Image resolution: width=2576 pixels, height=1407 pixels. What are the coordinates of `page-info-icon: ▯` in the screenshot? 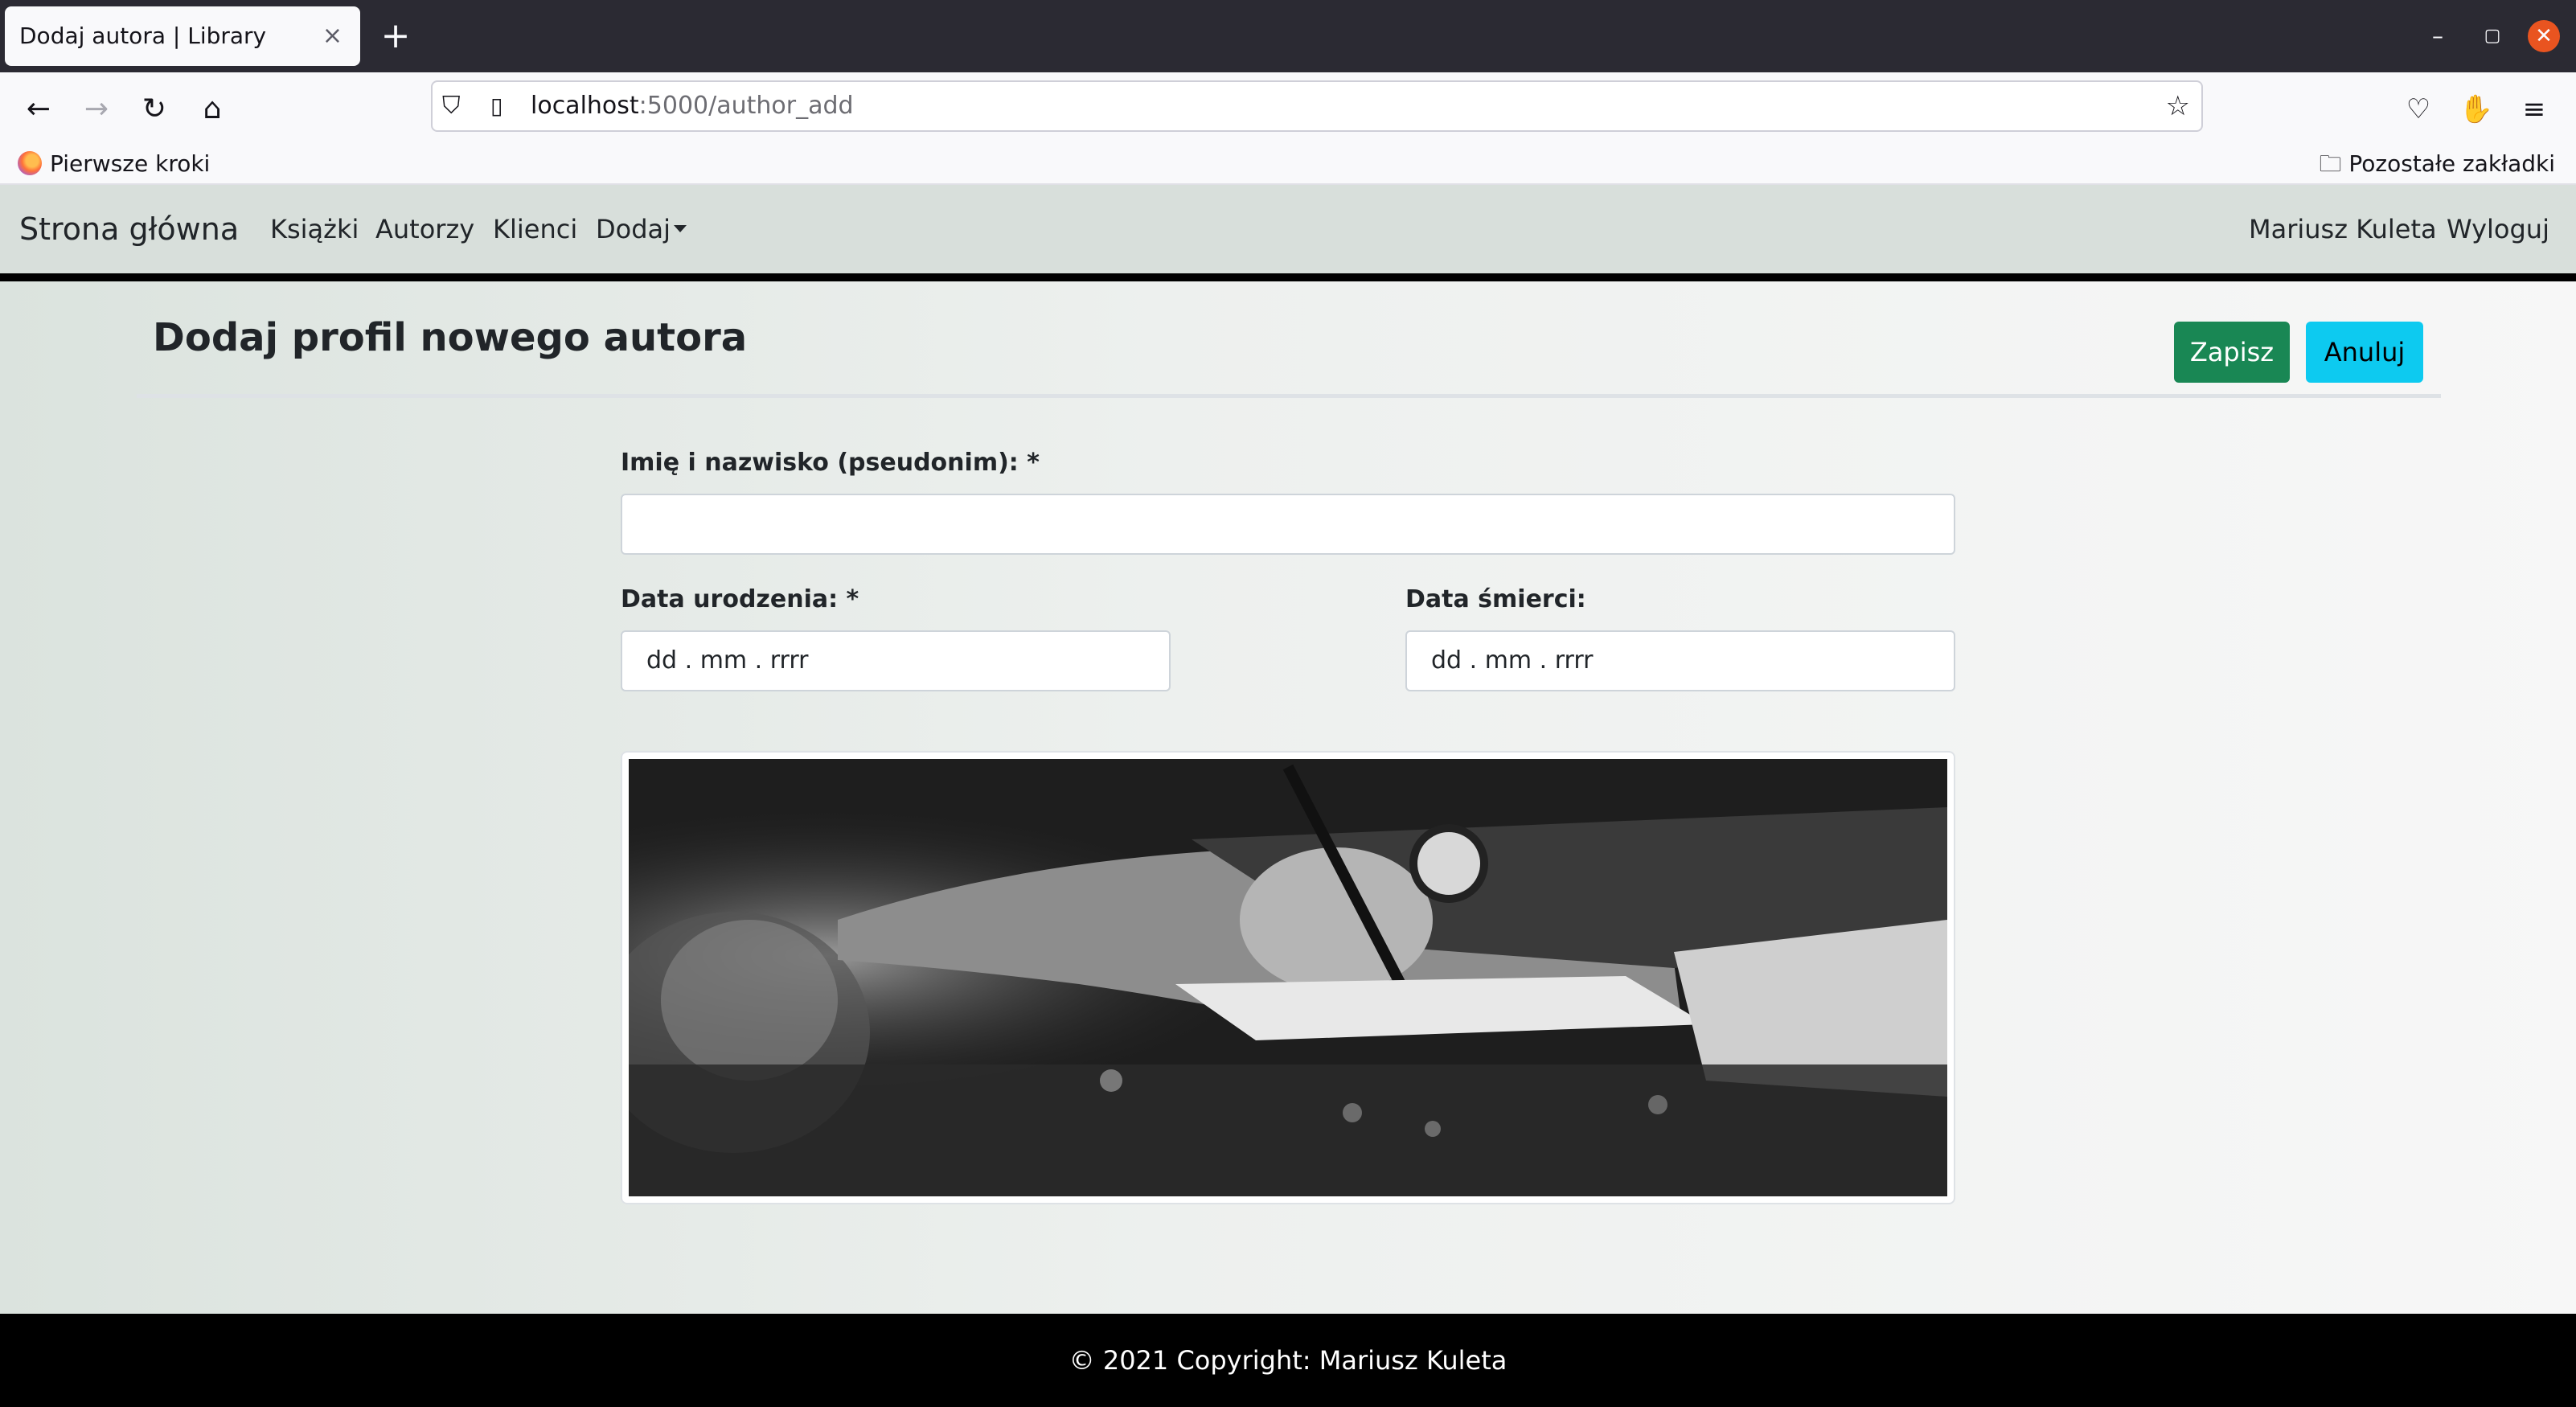 It's located at (496, 106).